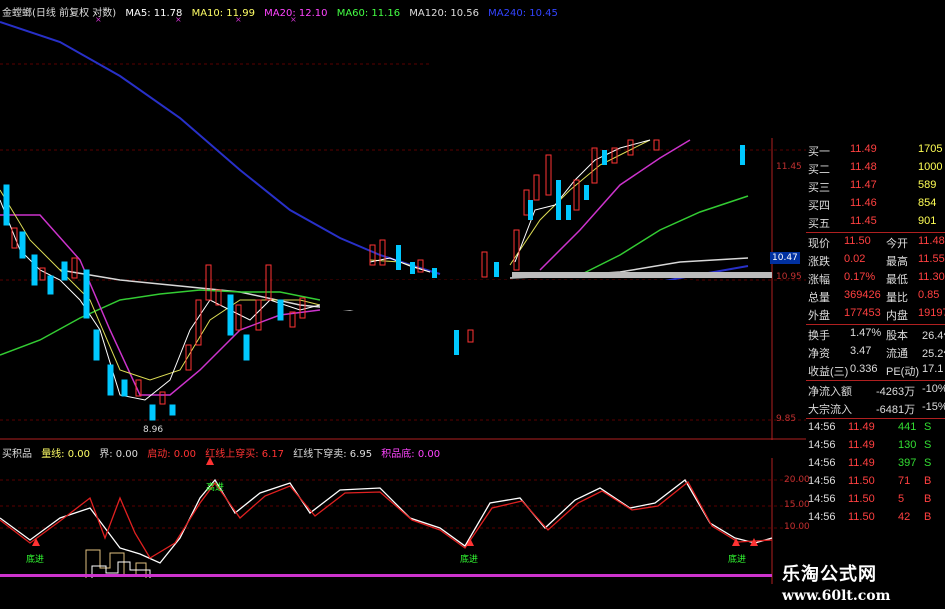 This screenshot has width=945, height=609. Describe the element at coordinates (929, 295) in the screenshot. I see `stat-value: 0.85` at that location.